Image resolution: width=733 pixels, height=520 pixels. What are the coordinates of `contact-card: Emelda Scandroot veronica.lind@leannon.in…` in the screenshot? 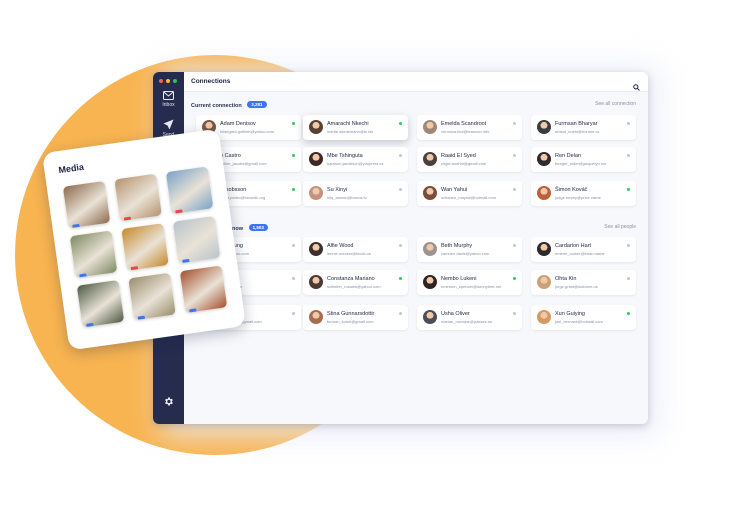 It's located at (469, 127).